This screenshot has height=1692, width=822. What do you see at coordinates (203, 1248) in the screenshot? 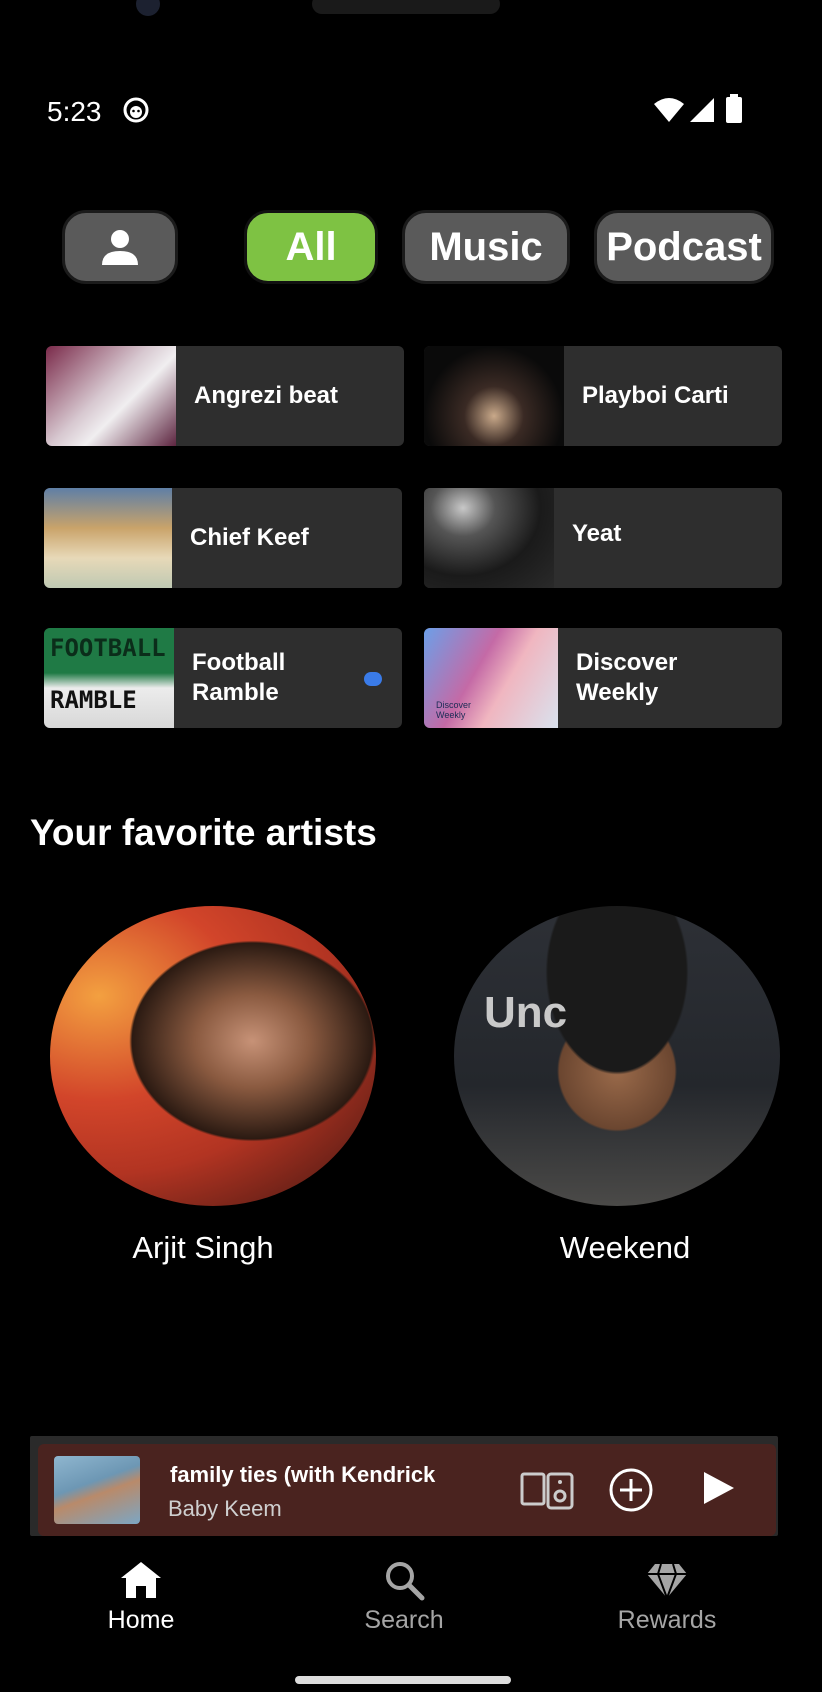
I see `artist-name: Arjit Singh` at bounding box center [203, 1248].